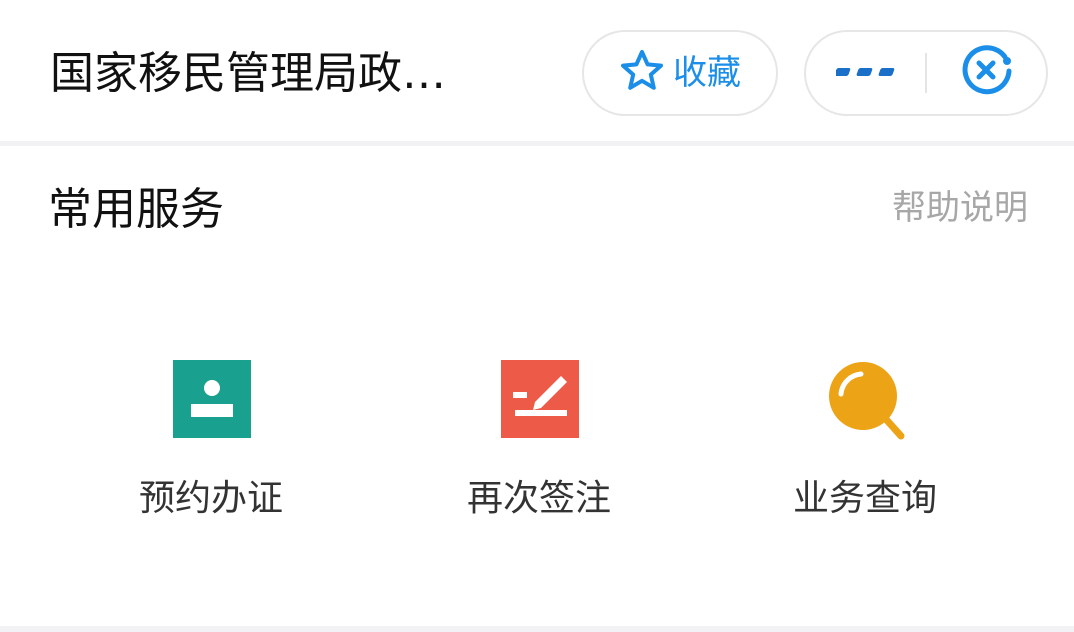  Describe the element at coordinates (210, 498) in the screenshot. I see `service-label: 预约办证` at that location.